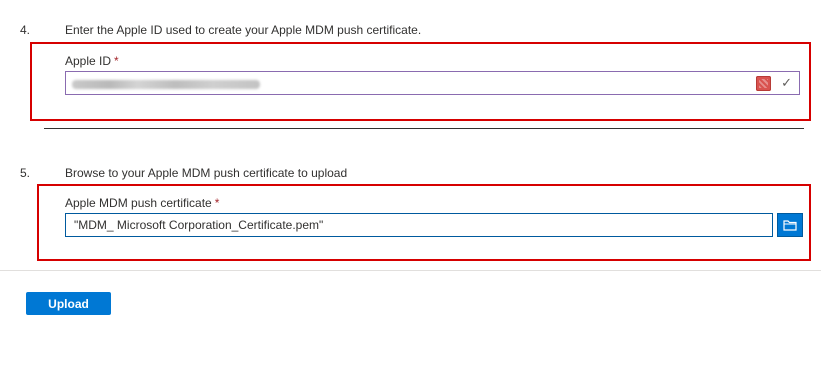 The width and height of the screenshot is (821, 373). What do you see at coordinates (25, 30) in the screenshot?
I see `step-number-4: 4.` at bounding box center [25, 30].